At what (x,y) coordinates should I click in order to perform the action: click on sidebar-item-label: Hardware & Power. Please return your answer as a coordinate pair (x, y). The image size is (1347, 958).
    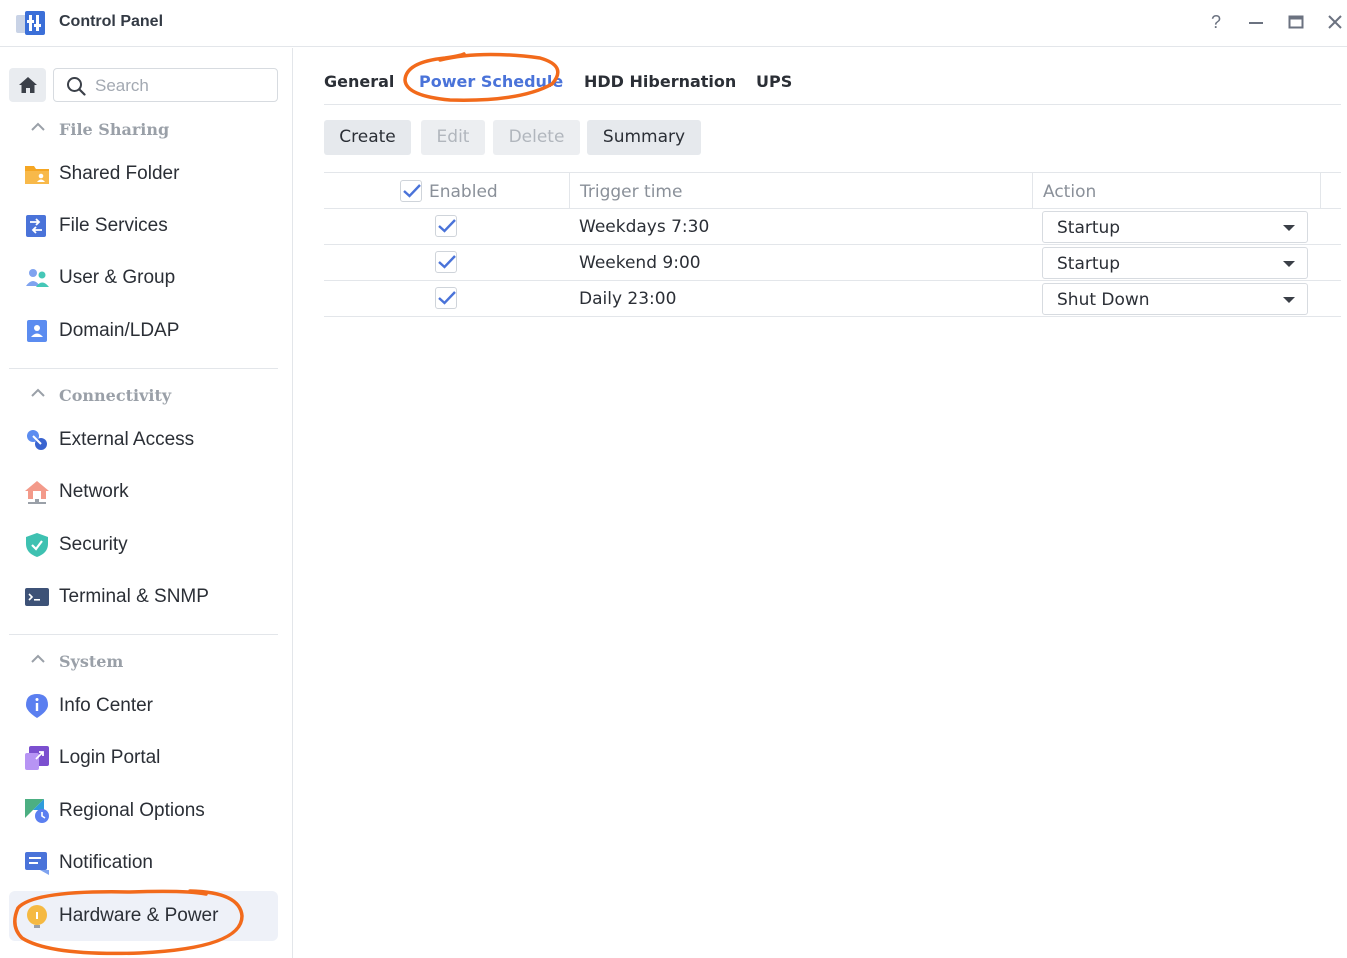
    Looking at the image, I should click on (139, 915).